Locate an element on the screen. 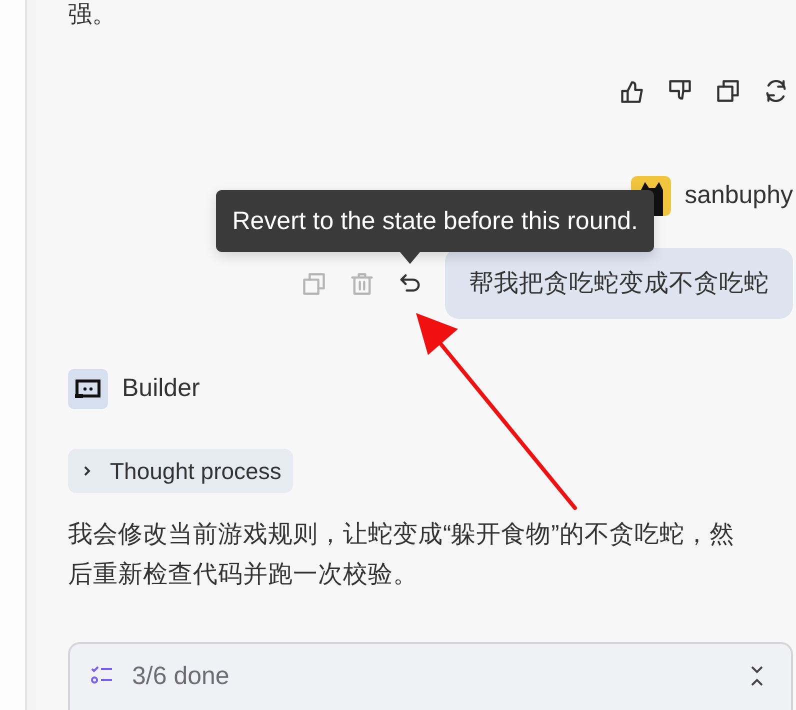 This screenshot has width=796, height=710. message-text: 强。 is located at coordinates (92, 14).